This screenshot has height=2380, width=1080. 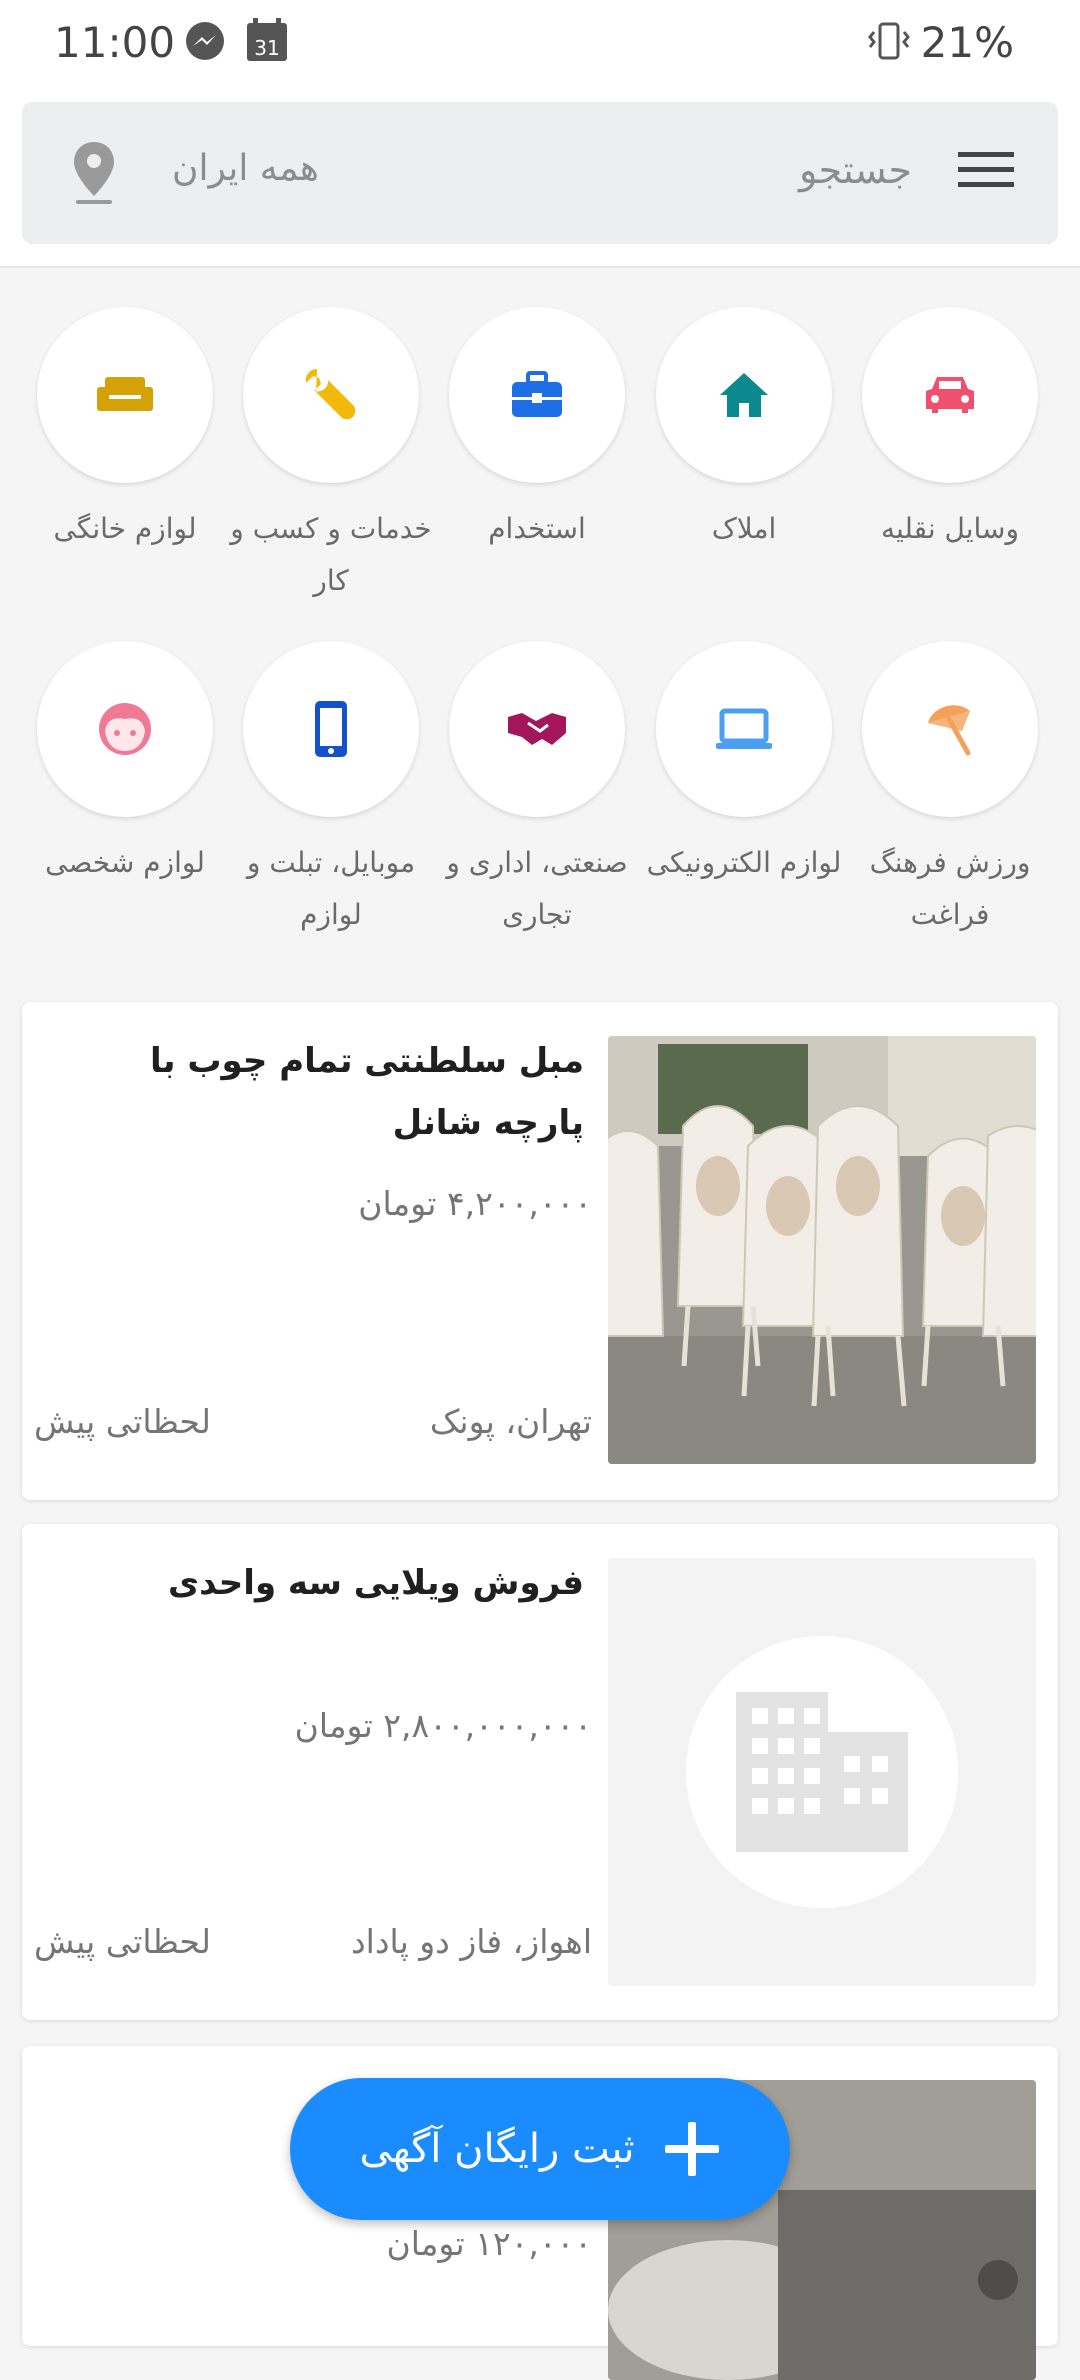 What do you see at coordinates (822, 1772) in the screenshot?
I see `listing-photo-placeholder` at bounding box center [822, 1772].